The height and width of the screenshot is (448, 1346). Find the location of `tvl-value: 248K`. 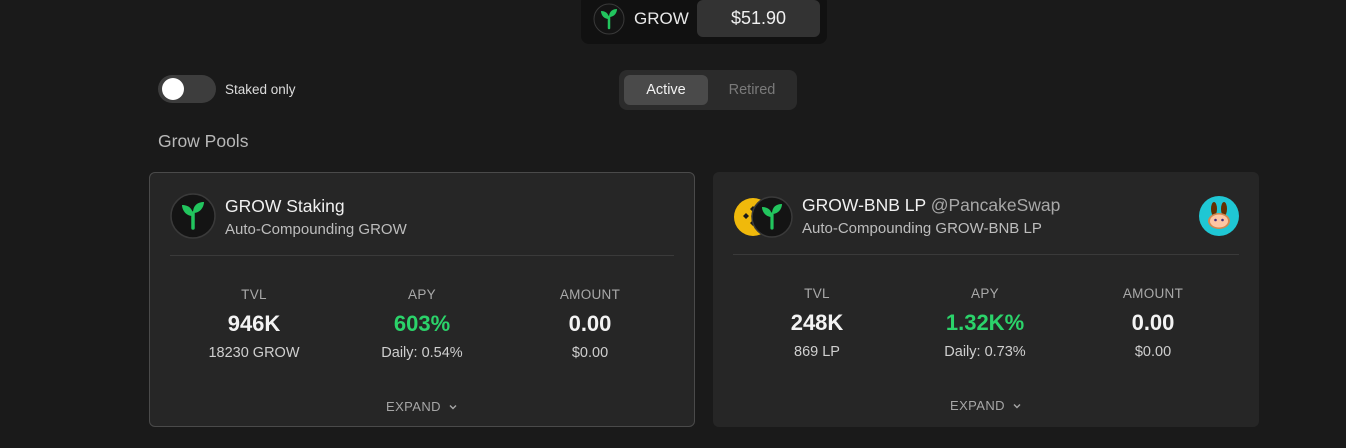

tvl-value: 248K is located at coordinates (817, 322).